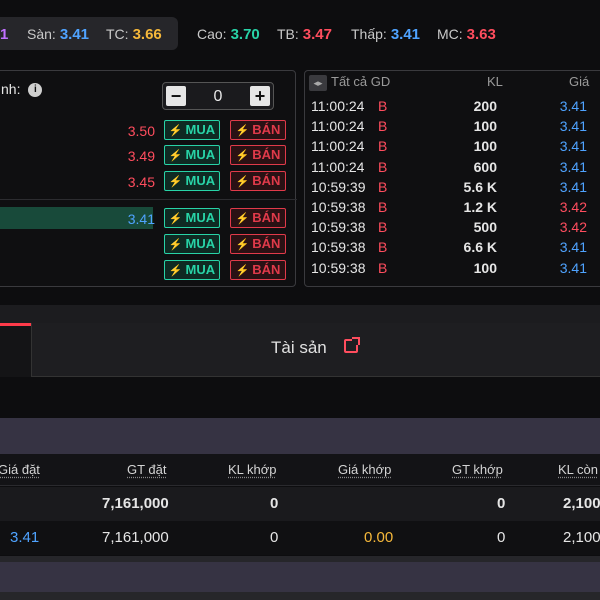 The width and height of the screenshot is (600, 600). I want to click on tab-assets: Tài sản, so click(299, 348).